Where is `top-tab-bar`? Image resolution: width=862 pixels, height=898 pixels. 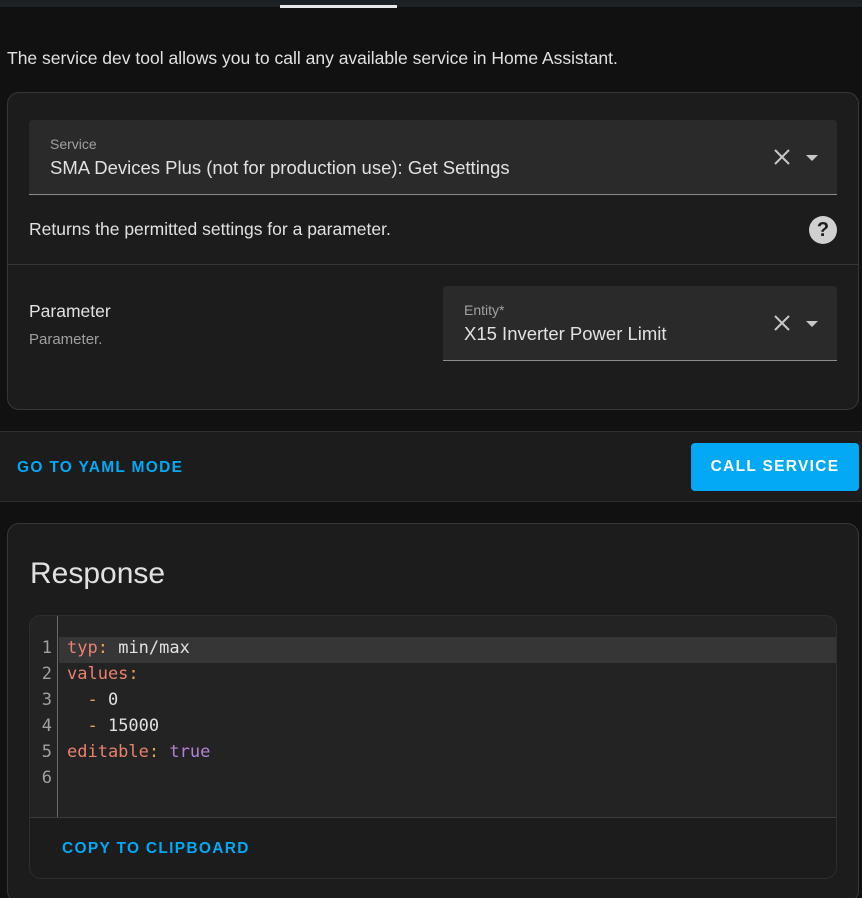
top-tab-bar is located at coordinates (431, 3).